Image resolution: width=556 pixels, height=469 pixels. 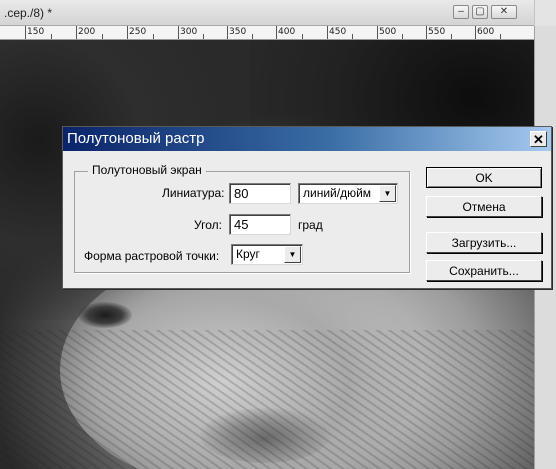 What do you see at coordinates (545, 13) in the screenshot?
I see `scrollbar-corner` at bounding box center [545, 13].